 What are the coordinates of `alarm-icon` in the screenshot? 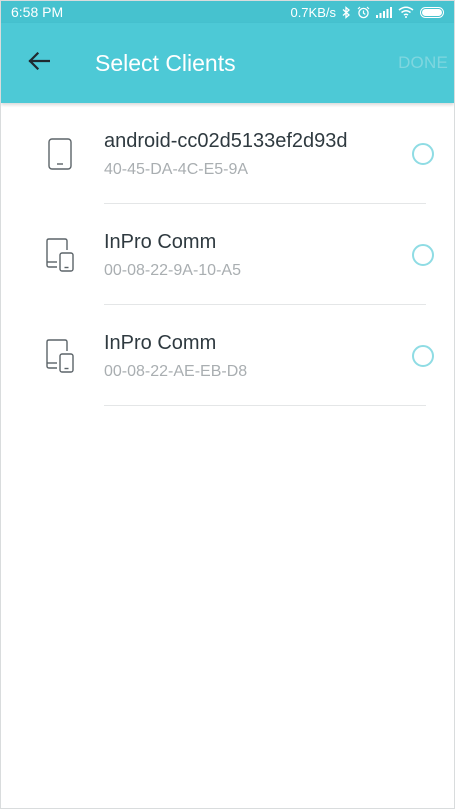 It's located at (363, 12).